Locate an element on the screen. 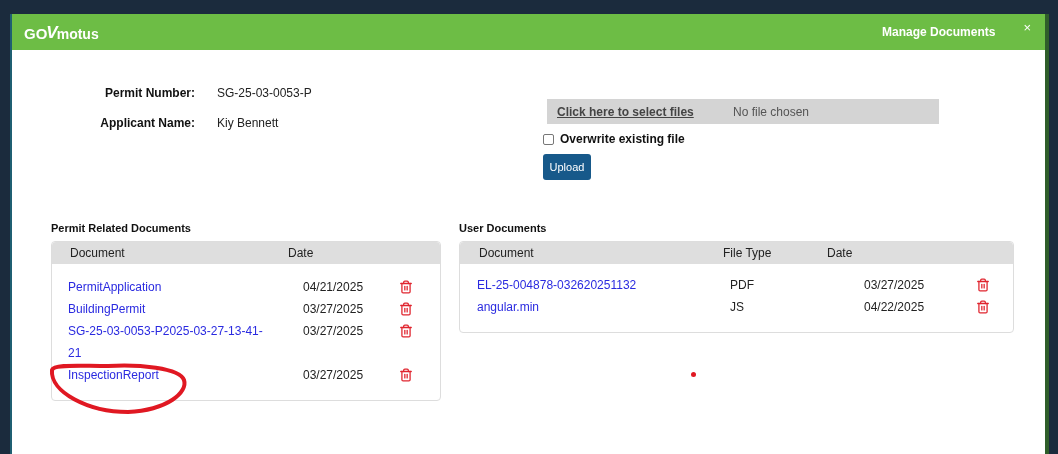 The width and height of the screenshot is (1058, 454). logo: GOVmotus is located at coordinates (61, 32).